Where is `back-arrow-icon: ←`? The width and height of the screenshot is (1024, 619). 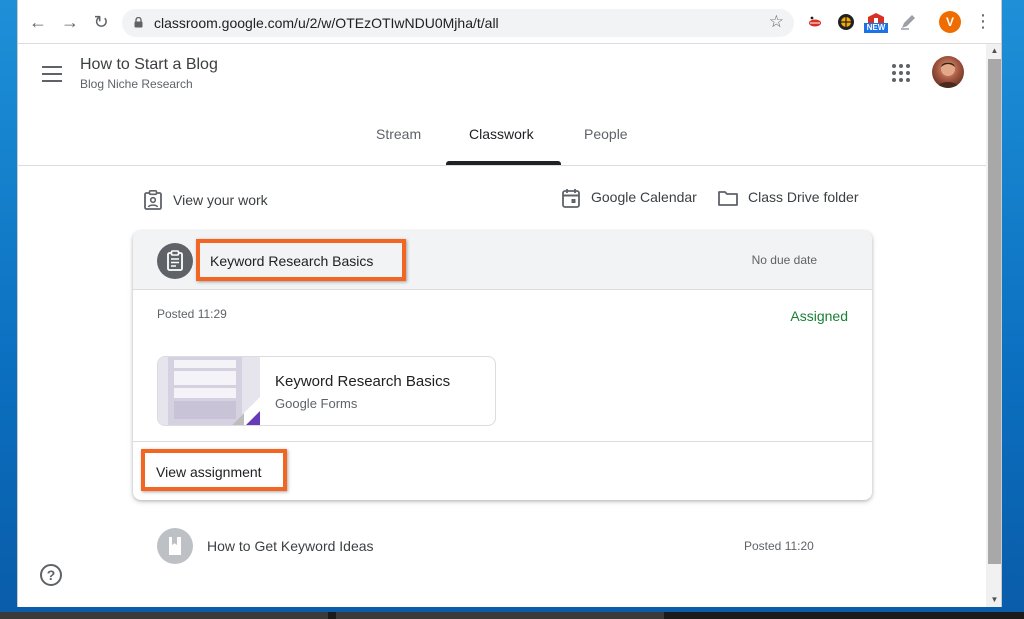 back-arrow-icon: ← is located at coordinates (38, 22).